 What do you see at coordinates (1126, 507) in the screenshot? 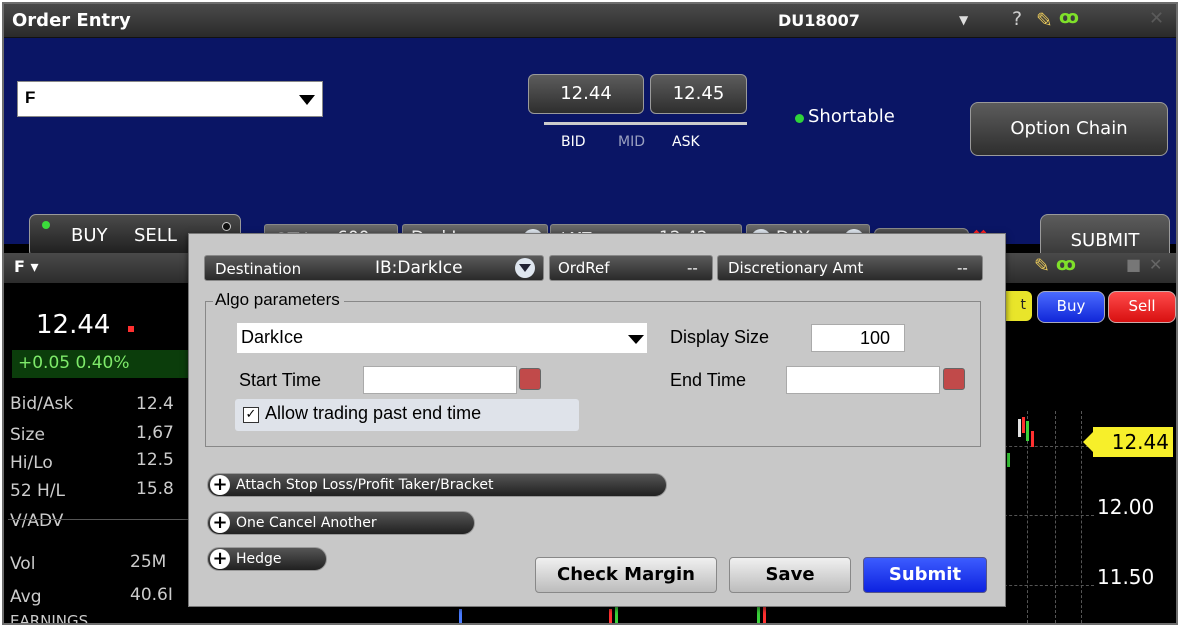
I see `axis-tick-label: 12.00` at bounding box center [1126, 507].